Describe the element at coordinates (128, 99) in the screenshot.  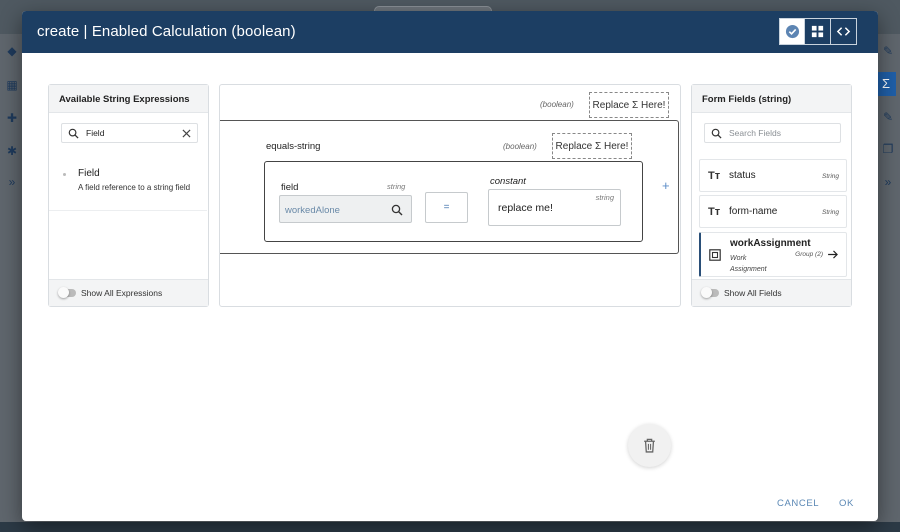
I see `panel-title: Available String Expressions` at that location.